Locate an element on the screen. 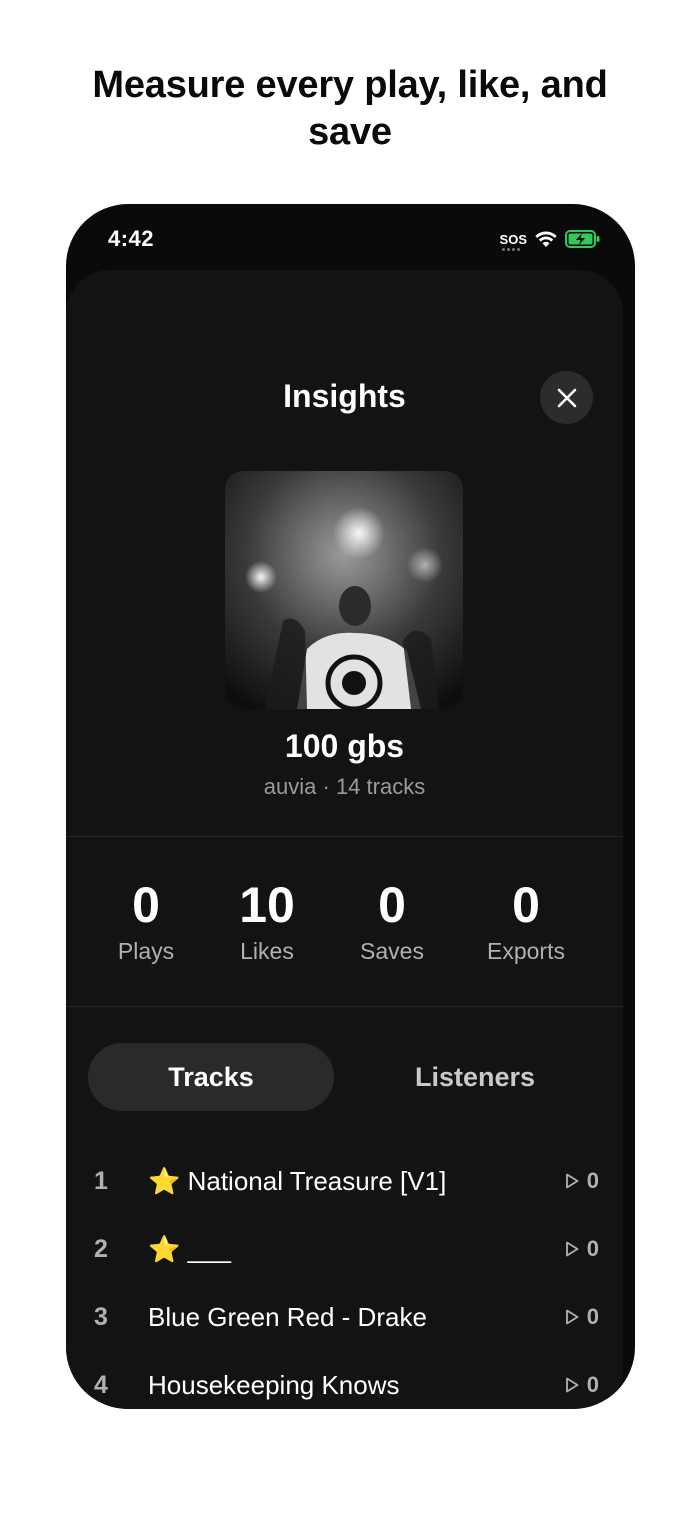 The height and width of the screenshot is (1514, 700). wifi-icon is located at coordinates (546, 239).